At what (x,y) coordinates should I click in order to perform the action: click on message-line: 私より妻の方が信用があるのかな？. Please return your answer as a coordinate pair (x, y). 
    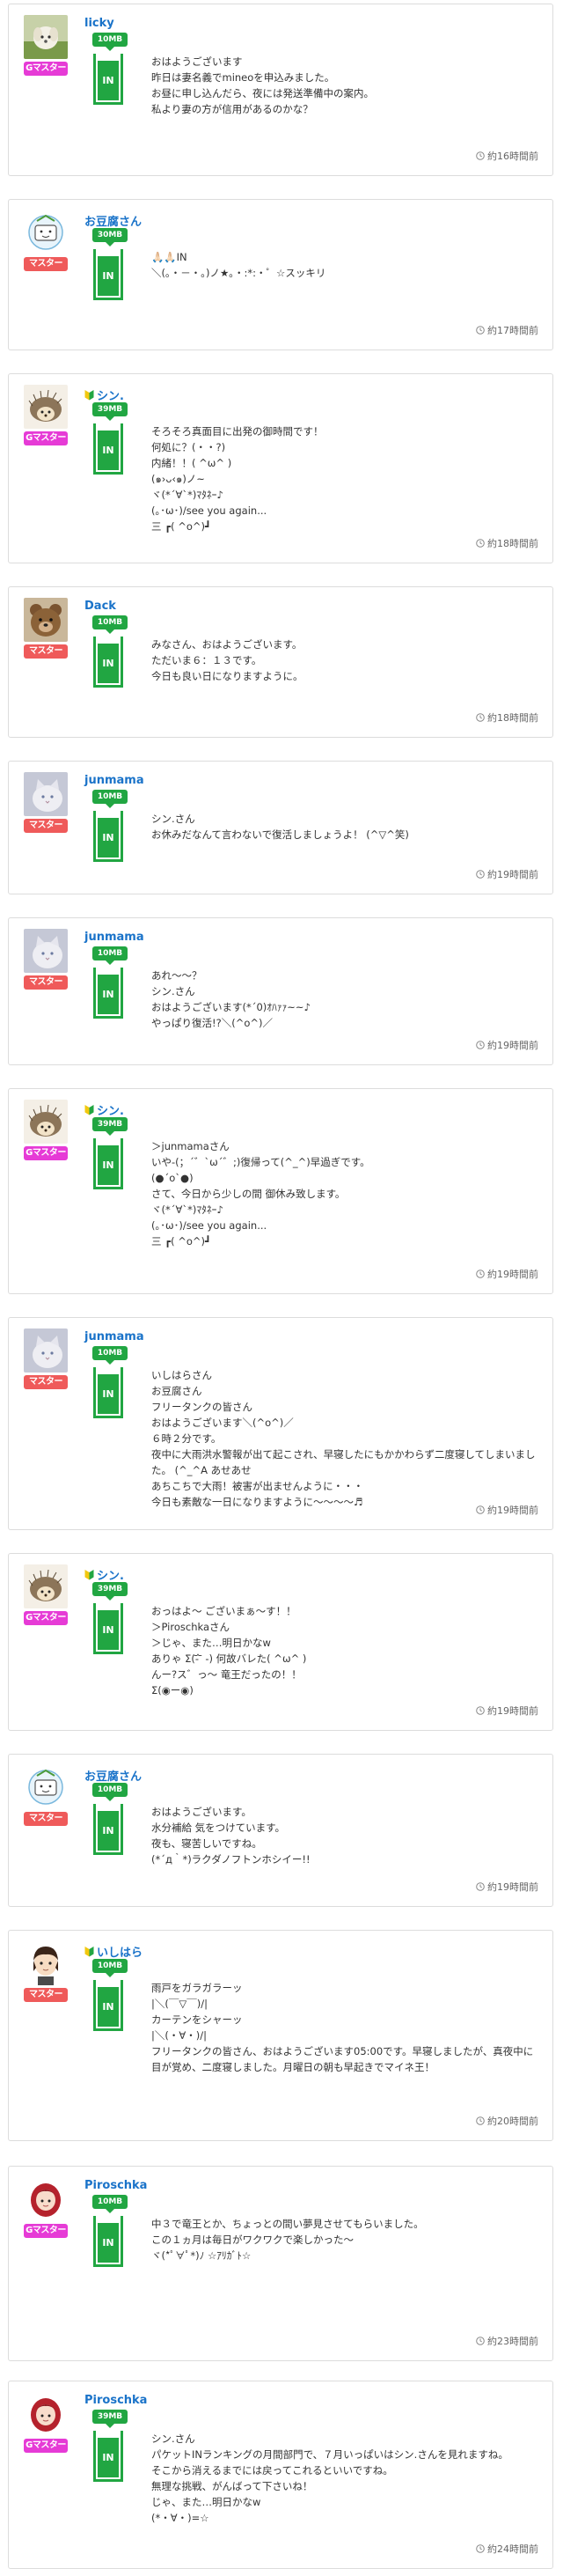
    Looking at the image, I should click on (232, 109).